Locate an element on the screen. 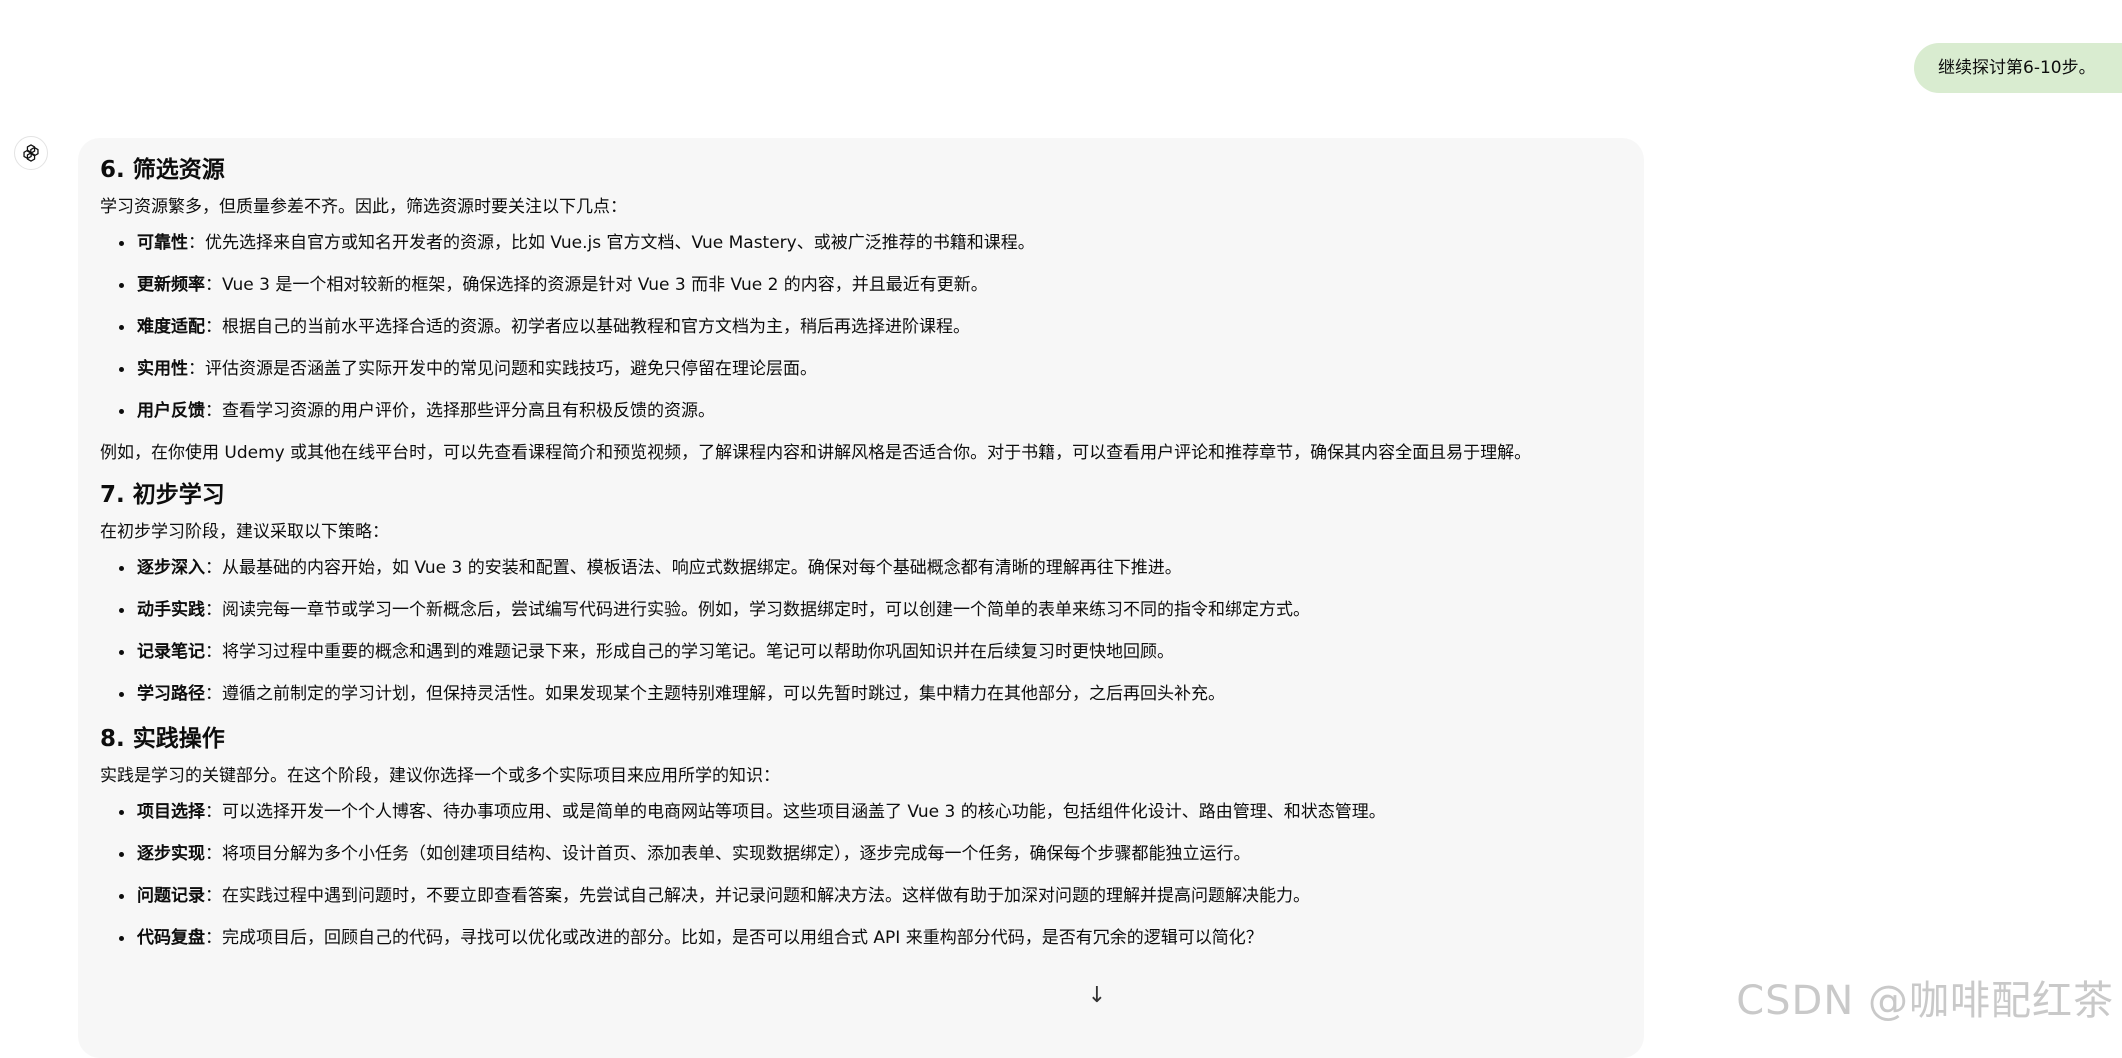 Image resolution: width=2122 pixels, height=1058 pixels. section-heading: 6. 筛选资源 is located at coordinates (162, 170).